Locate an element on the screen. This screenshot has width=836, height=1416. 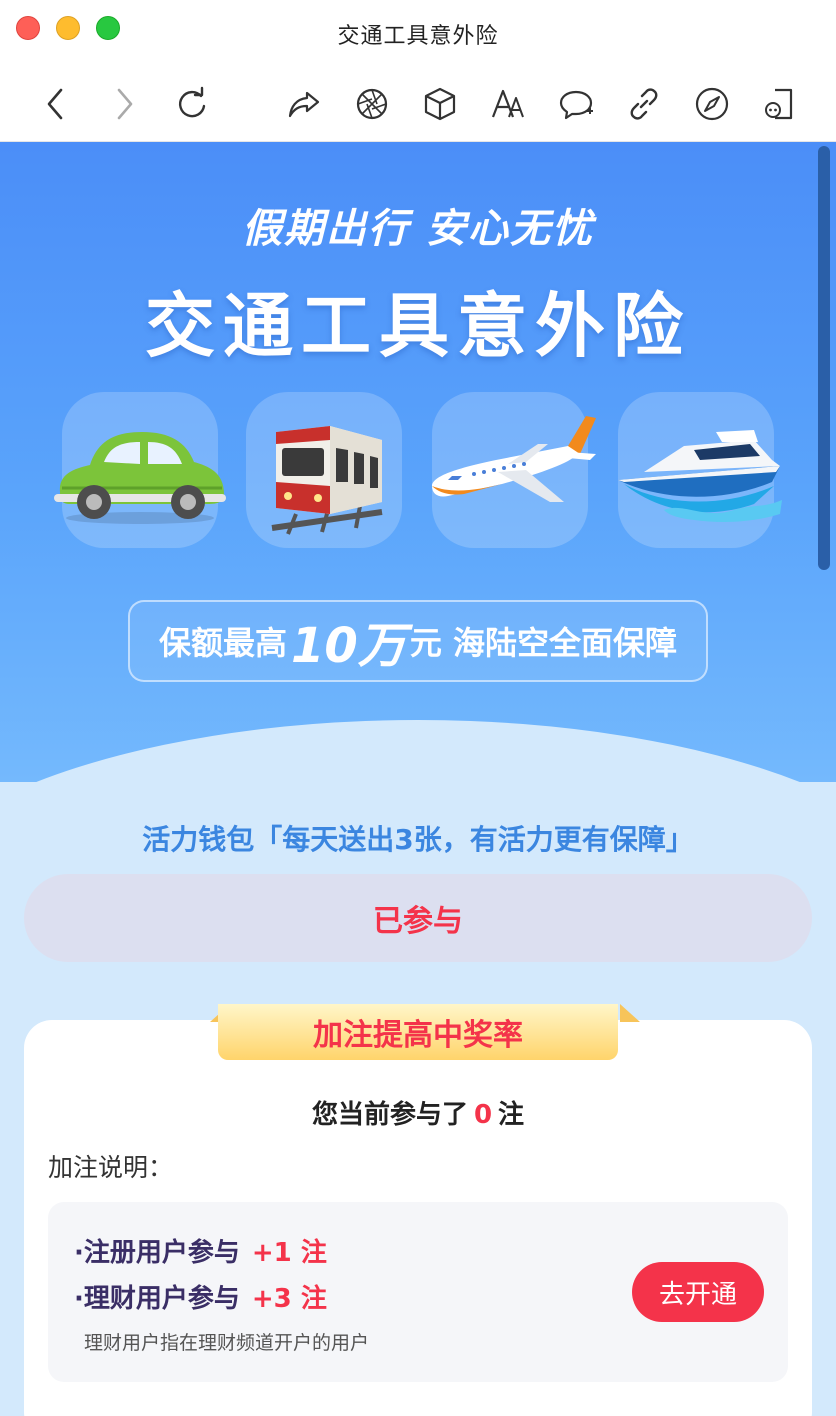
train-icon is located at coordinates (327, 480).